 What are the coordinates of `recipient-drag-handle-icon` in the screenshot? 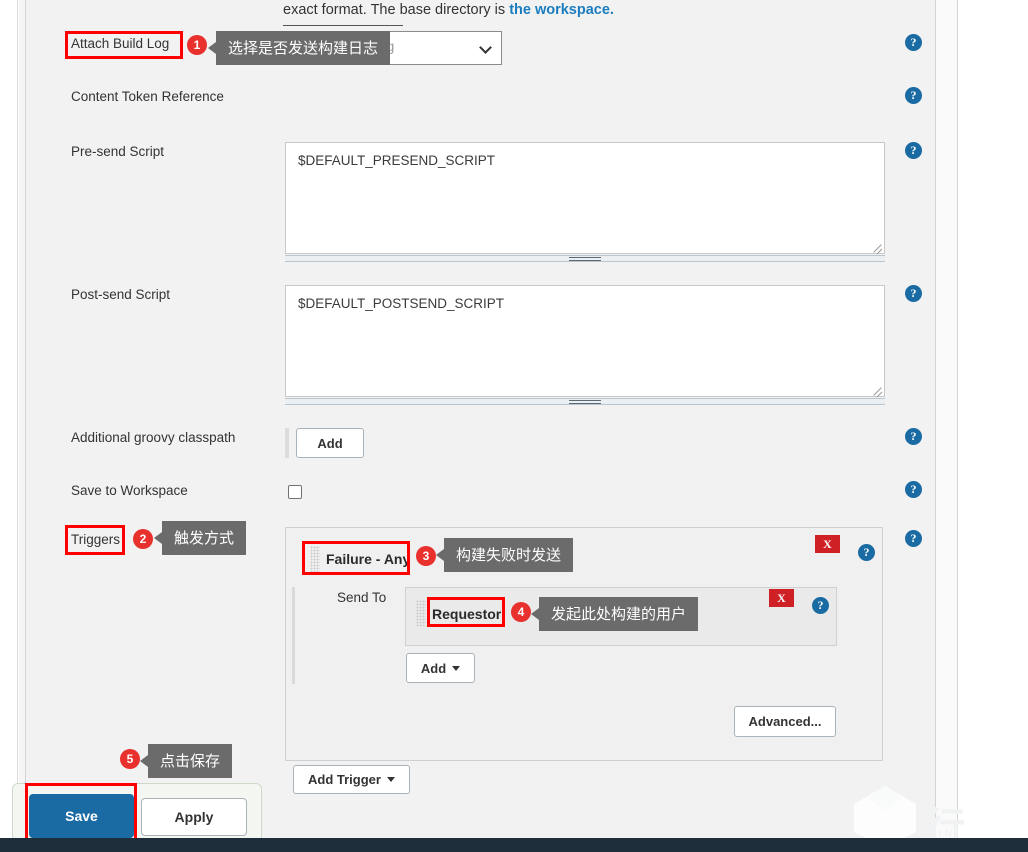 It's located at (421, 613).